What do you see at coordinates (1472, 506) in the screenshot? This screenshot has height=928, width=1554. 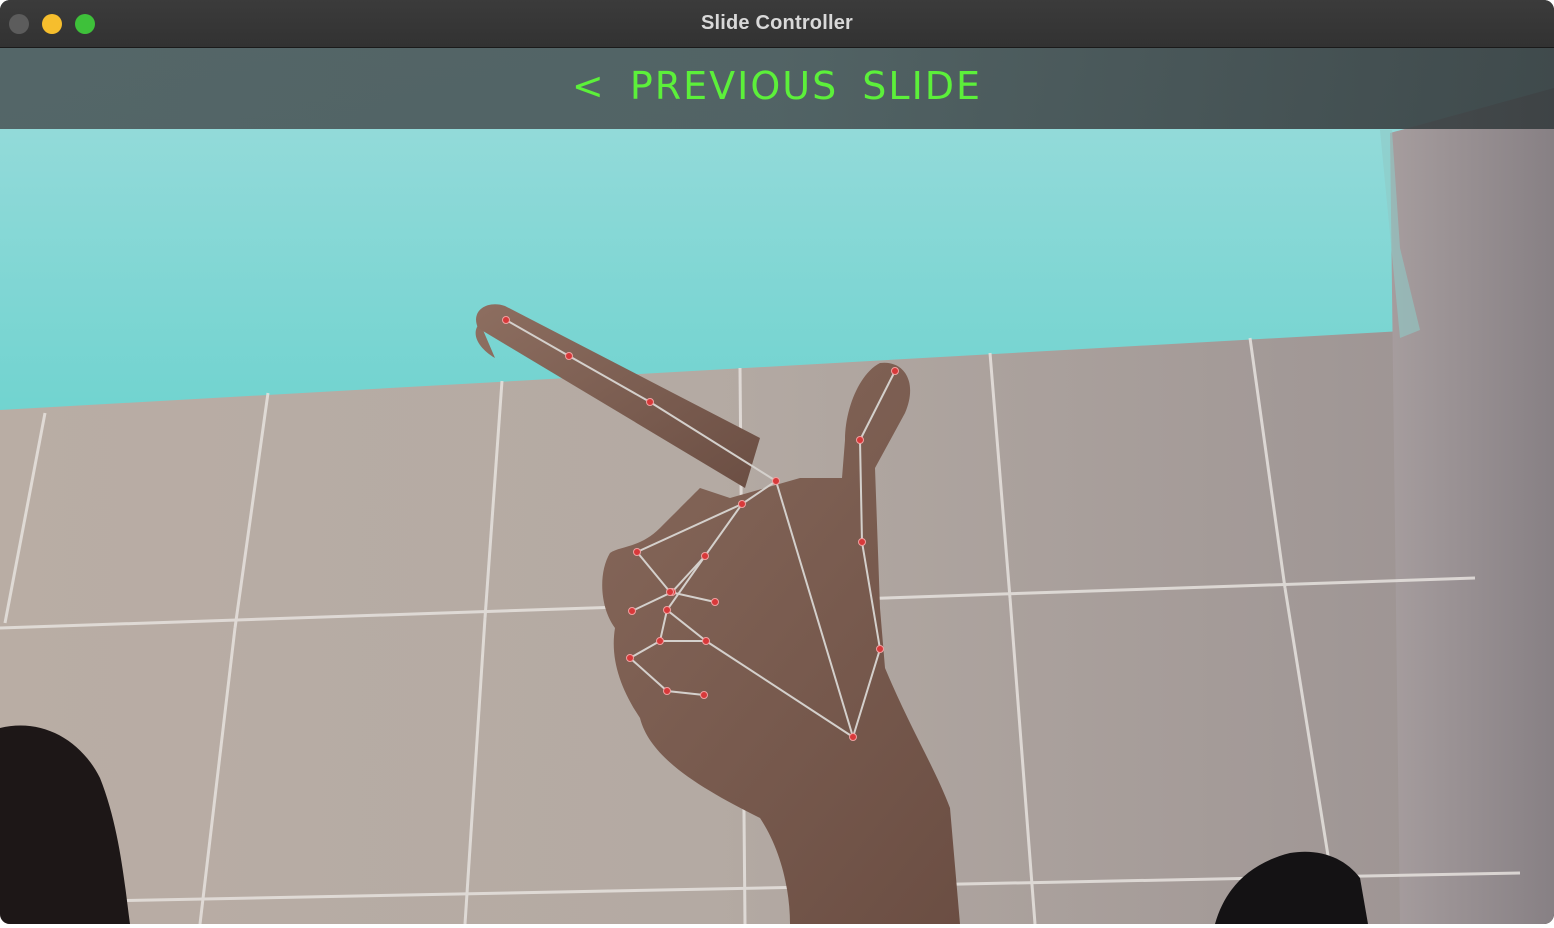 I see `right-wall` at bounding box center [1472, 506].